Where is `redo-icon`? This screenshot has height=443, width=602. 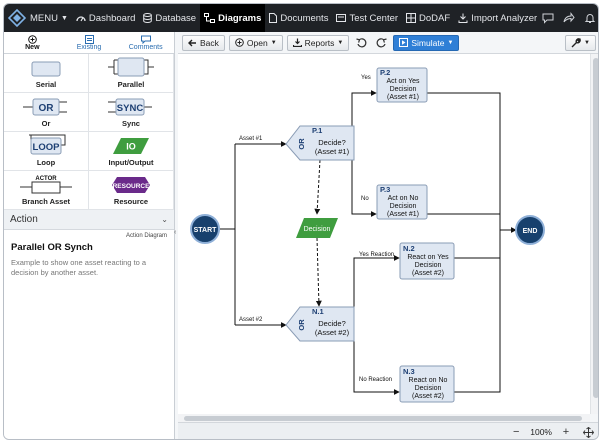
redo-icon is located at coordinates (381, 43).